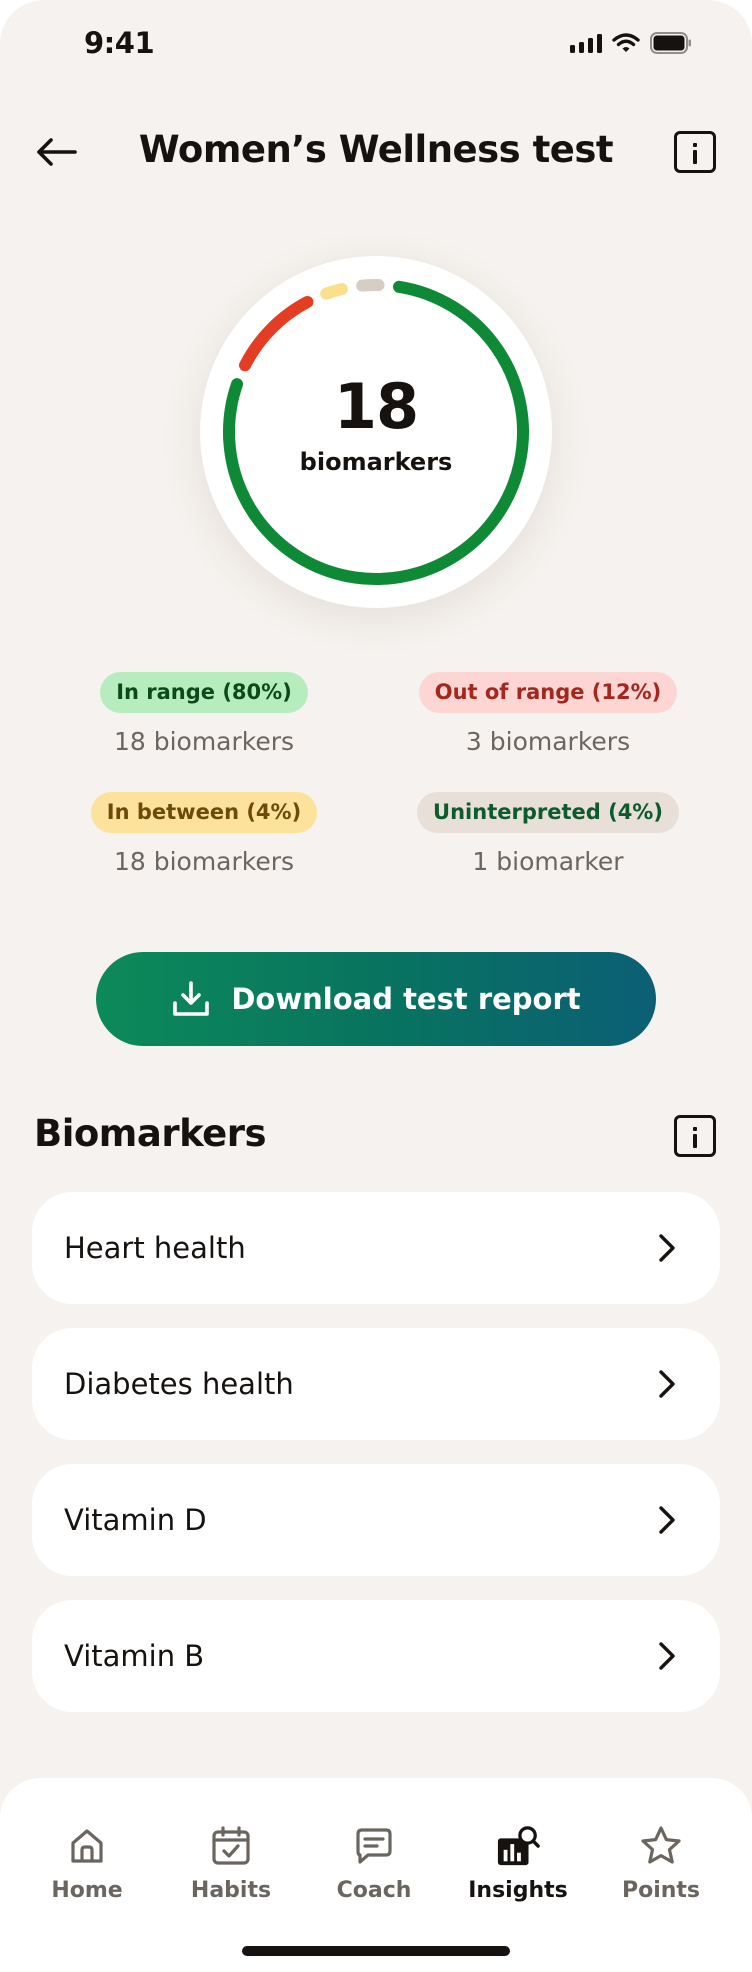 This screenshot has height=1972, width=752. Describe the element at coordinates (87, 1863) in the screenshot. I see `tab-home: Home` at that location.